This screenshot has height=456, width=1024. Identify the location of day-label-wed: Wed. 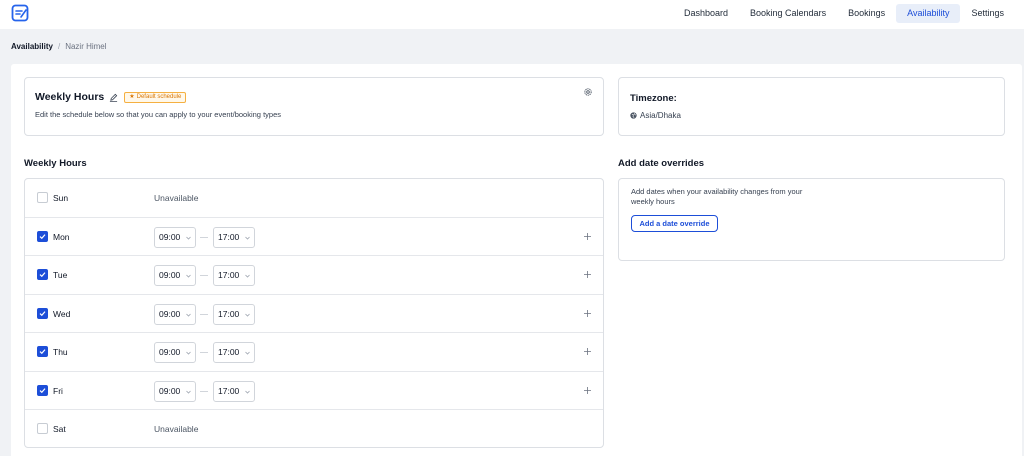
(62, 313).